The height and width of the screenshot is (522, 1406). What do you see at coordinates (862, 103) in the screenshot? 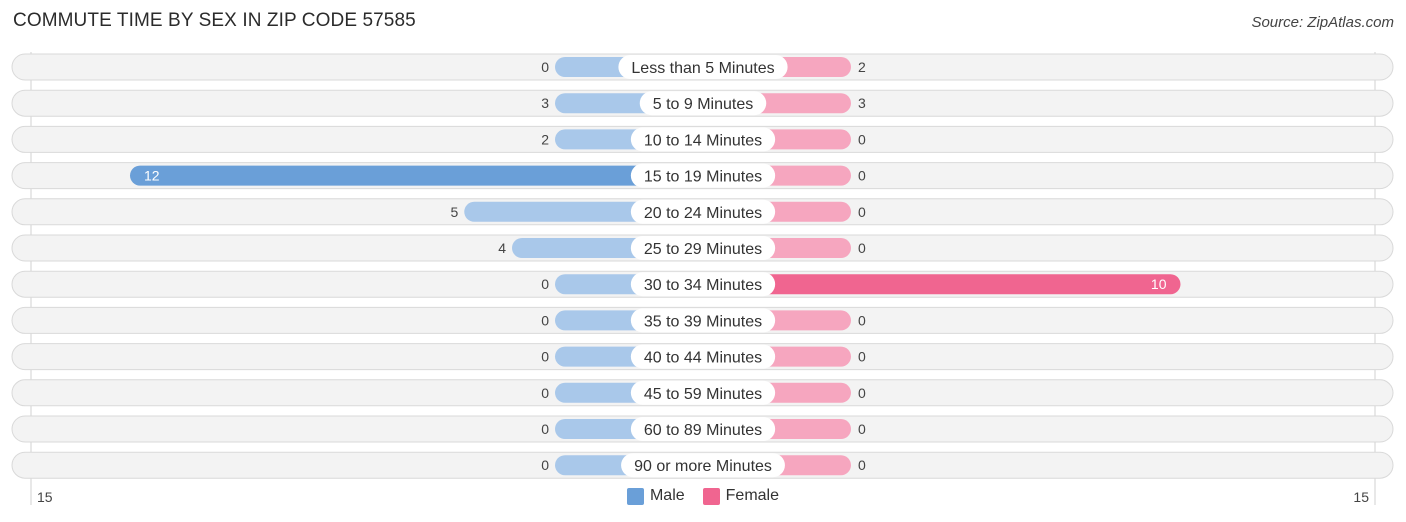
I see `value-label-female: 3` at bounding box center [862, 103].